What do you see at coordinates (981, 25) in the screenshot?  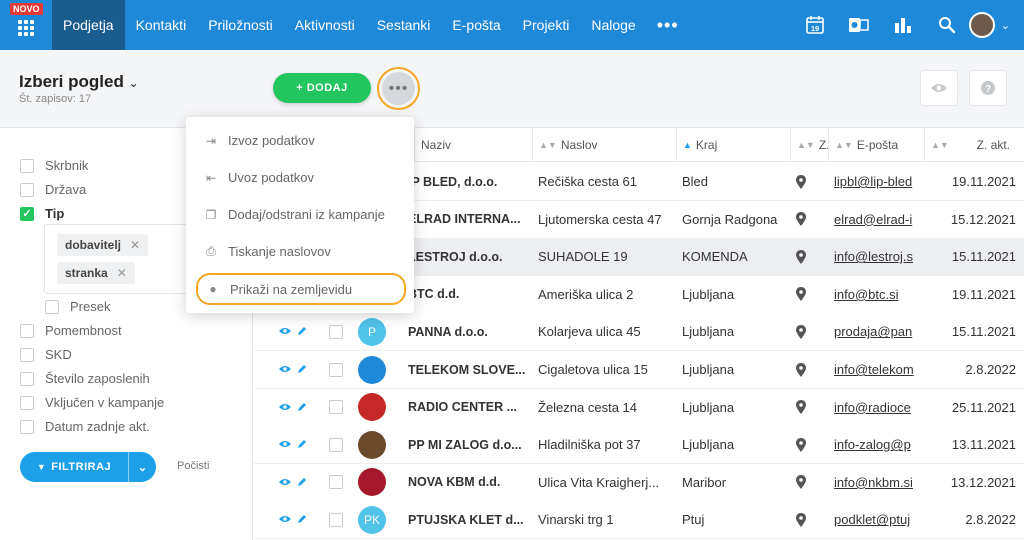 I see `user-avatar` at bounding box center [981, 25].